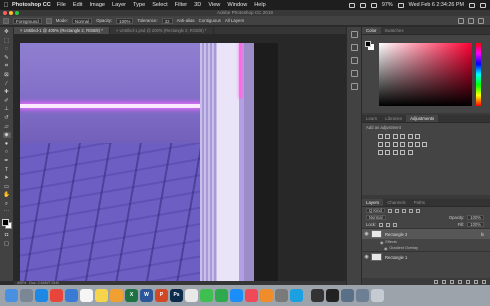  I want to click on search-icon, so click(461, 20).